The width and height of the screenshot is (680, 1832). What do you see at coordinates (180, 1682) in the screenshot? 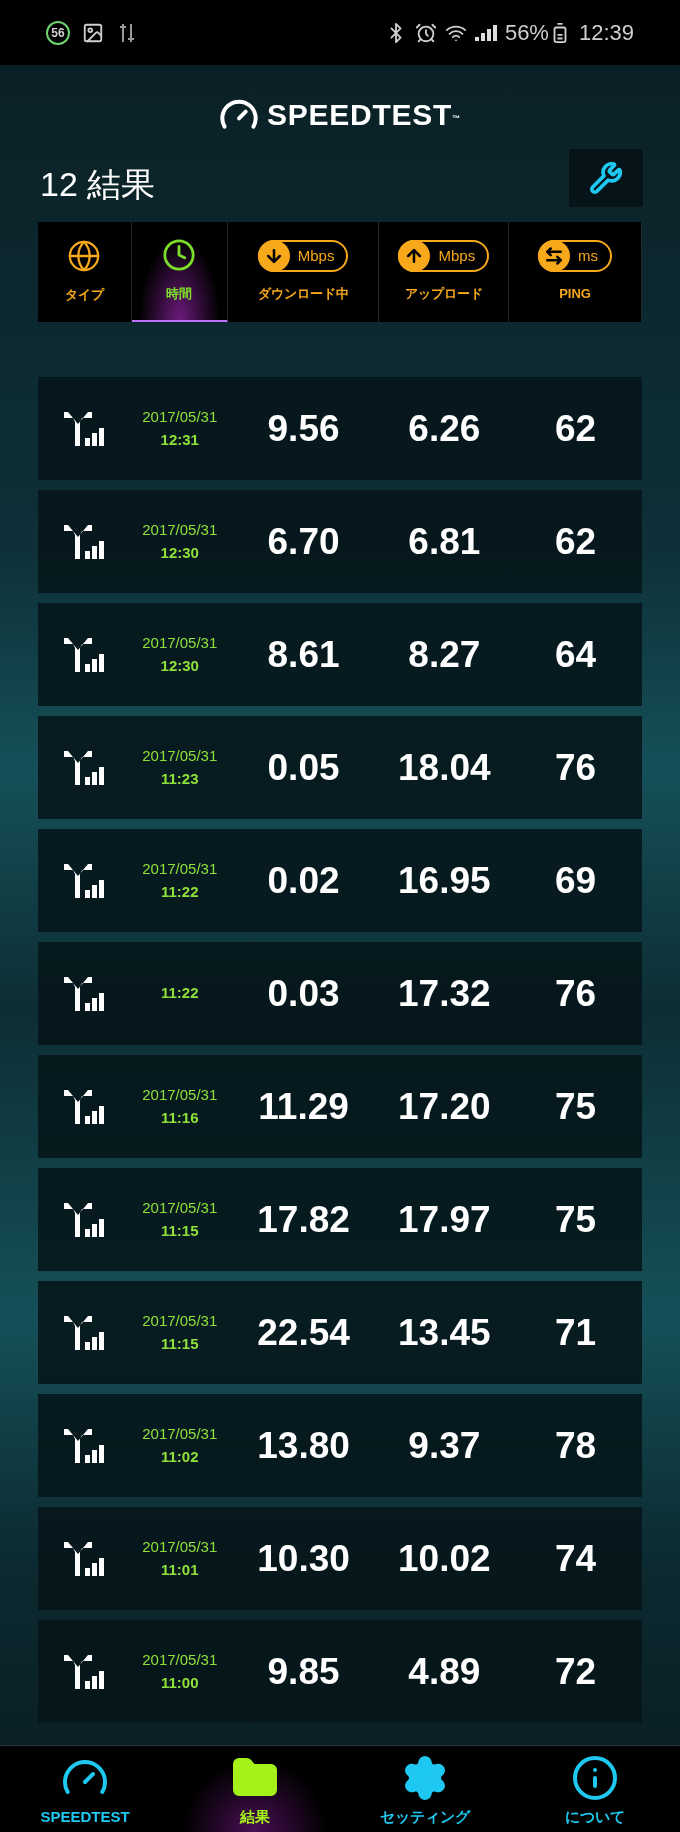
I see `result-time: 11:00` at bounding box center [180, 1682].